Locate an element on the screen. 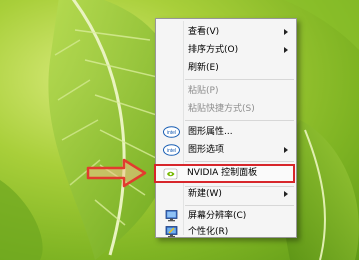 The height and width of the screenshot is (260, 359). menu-item-label: NVIDIA 控制面板 is located at coordinates (222, 173).